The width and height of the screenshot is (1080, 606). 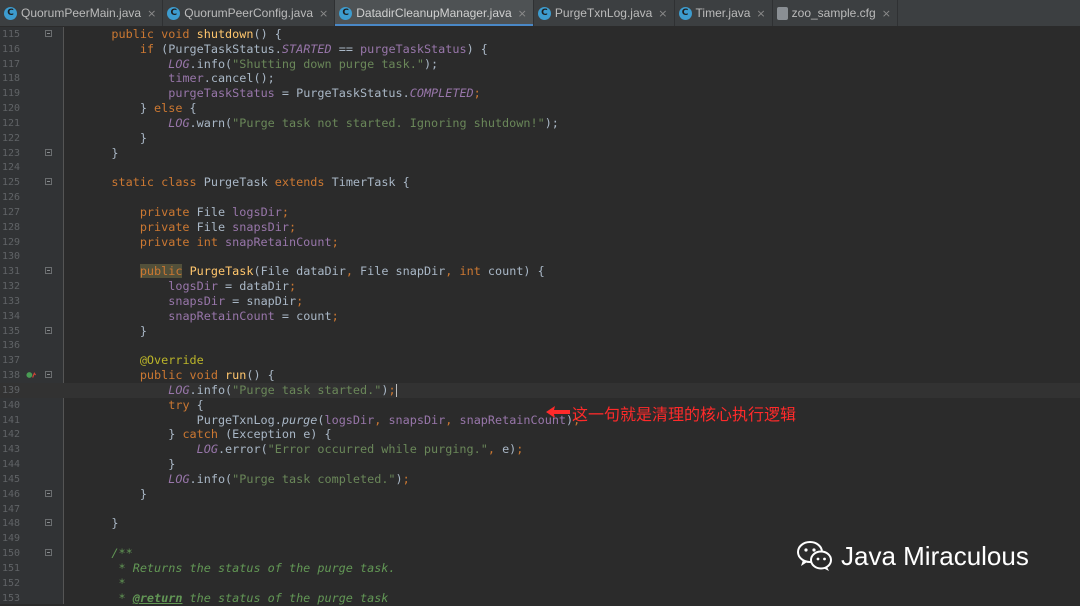 I want to click on override-marker-icon, so click(x=31, y=375).